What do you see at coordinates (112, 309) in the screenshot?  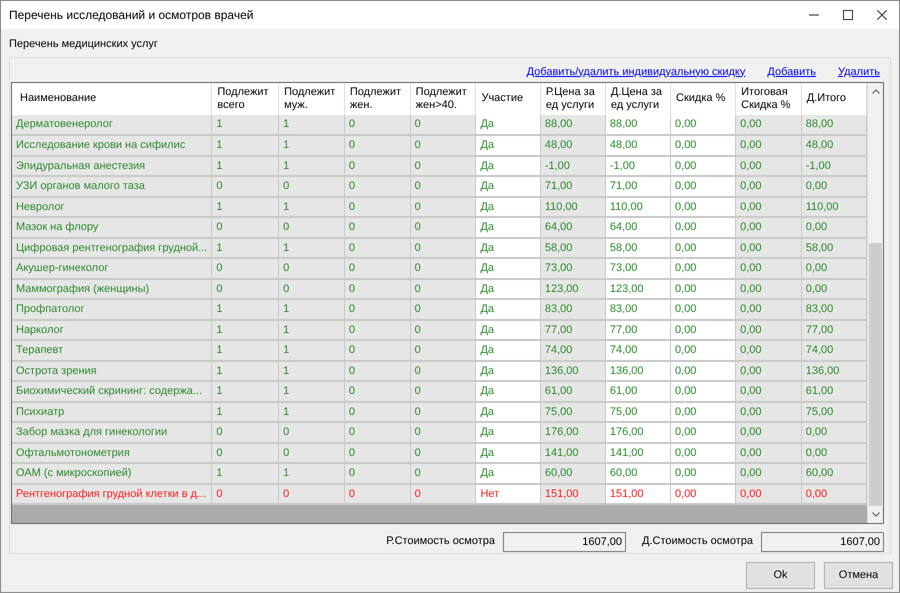 I see `table-cell: Профпатолог` at bounding box center [112, 309].